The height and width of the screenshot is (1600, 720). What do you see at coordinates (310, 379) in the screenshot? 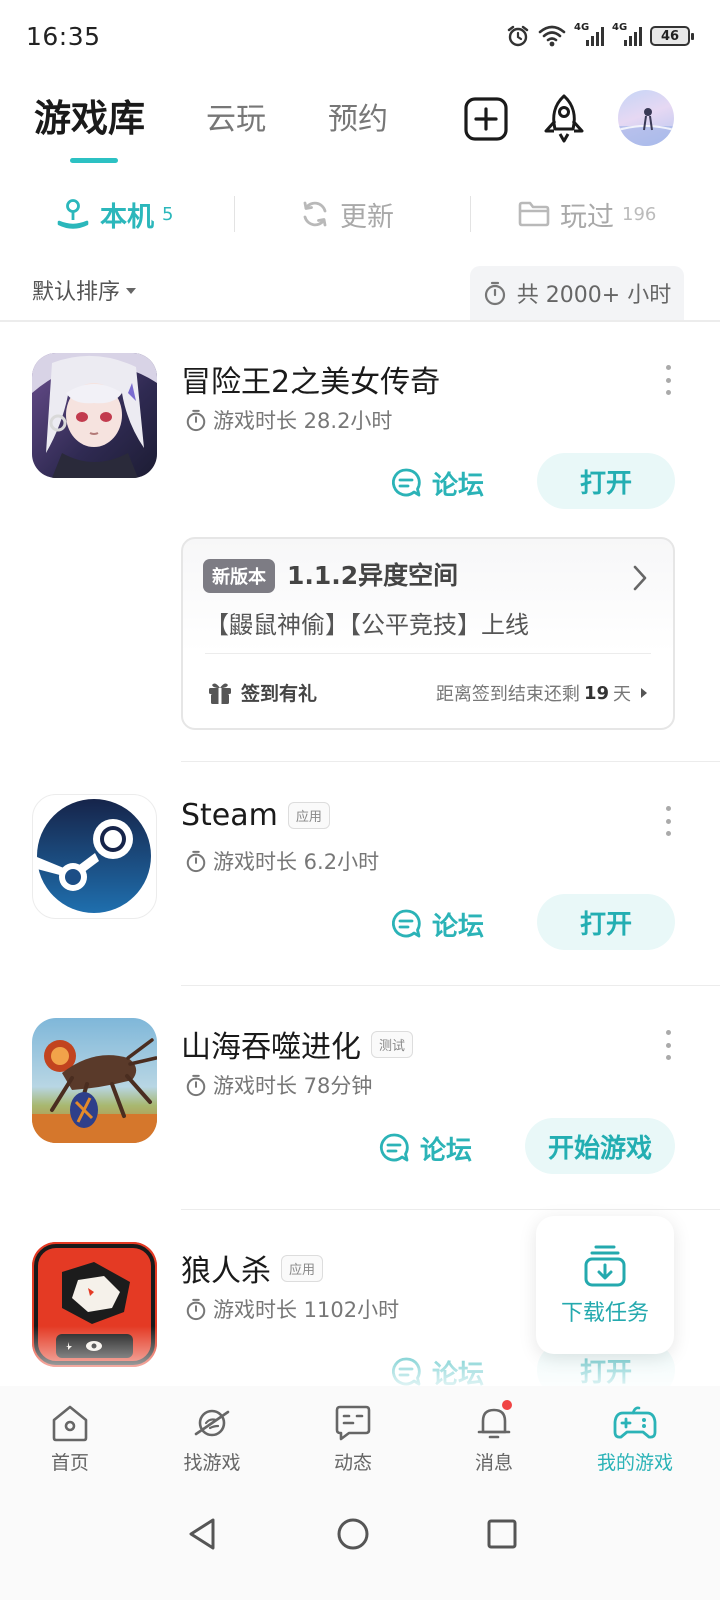
I see `game-title: 冒险王2之美女传奇` at bounding box center [310, 379].